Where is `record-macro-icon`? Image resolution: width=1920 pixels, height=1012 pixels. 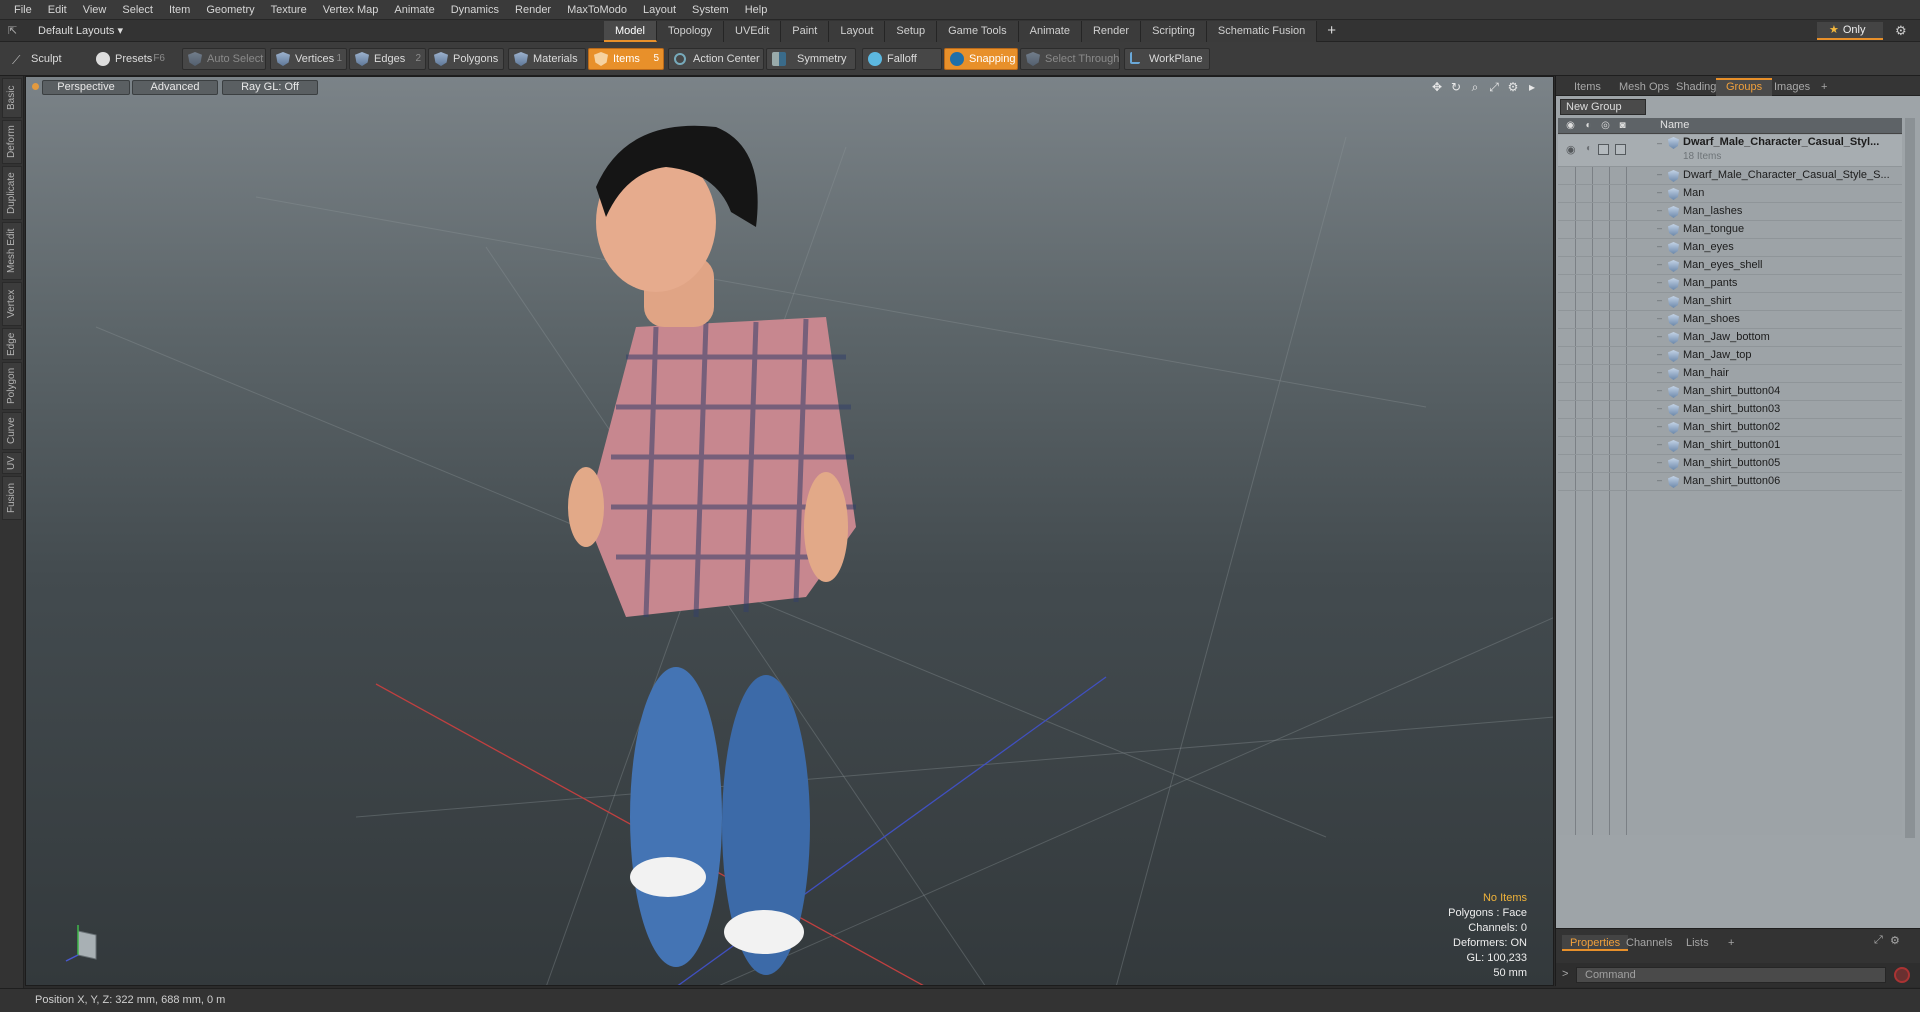 record-macro-icon is located at coordinates (1902, 975).